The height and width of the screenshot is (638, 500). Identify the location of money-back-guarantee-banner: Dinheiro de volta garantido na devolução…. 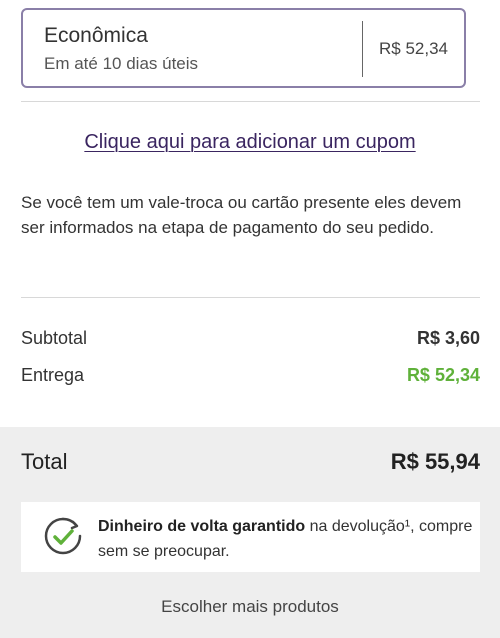
(250, 537).